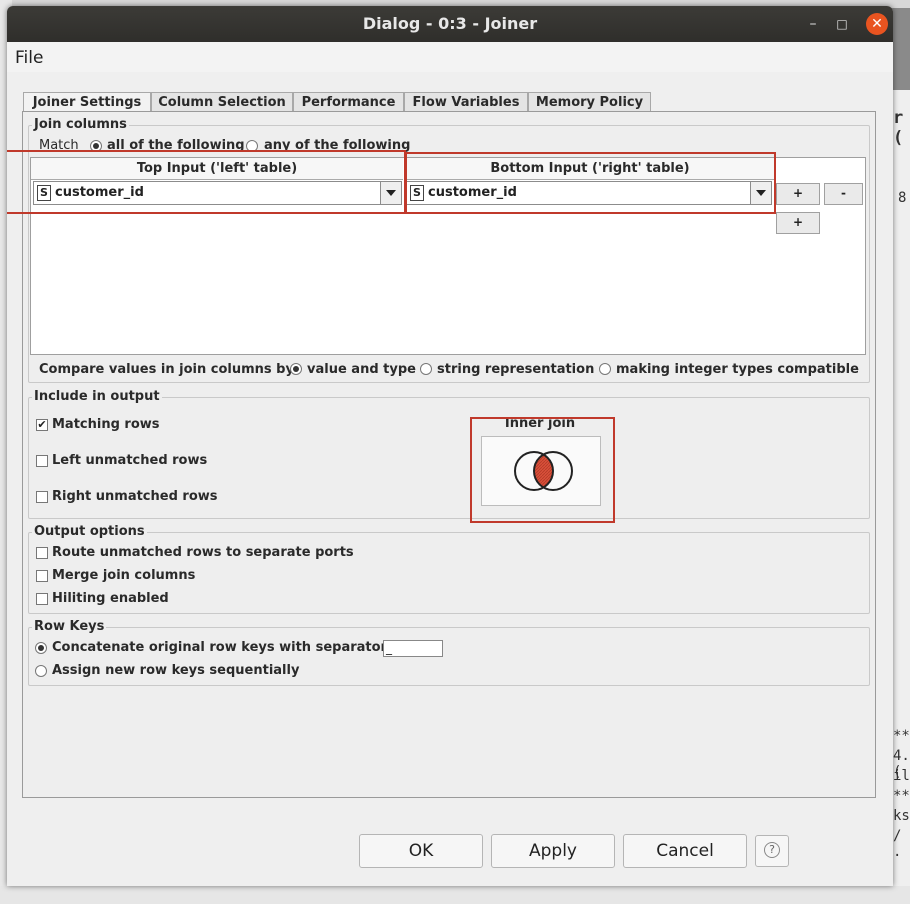  I want to click on title-bar: Dialog - 0:3 - Joiner – □ ✕, so click(450, 24).